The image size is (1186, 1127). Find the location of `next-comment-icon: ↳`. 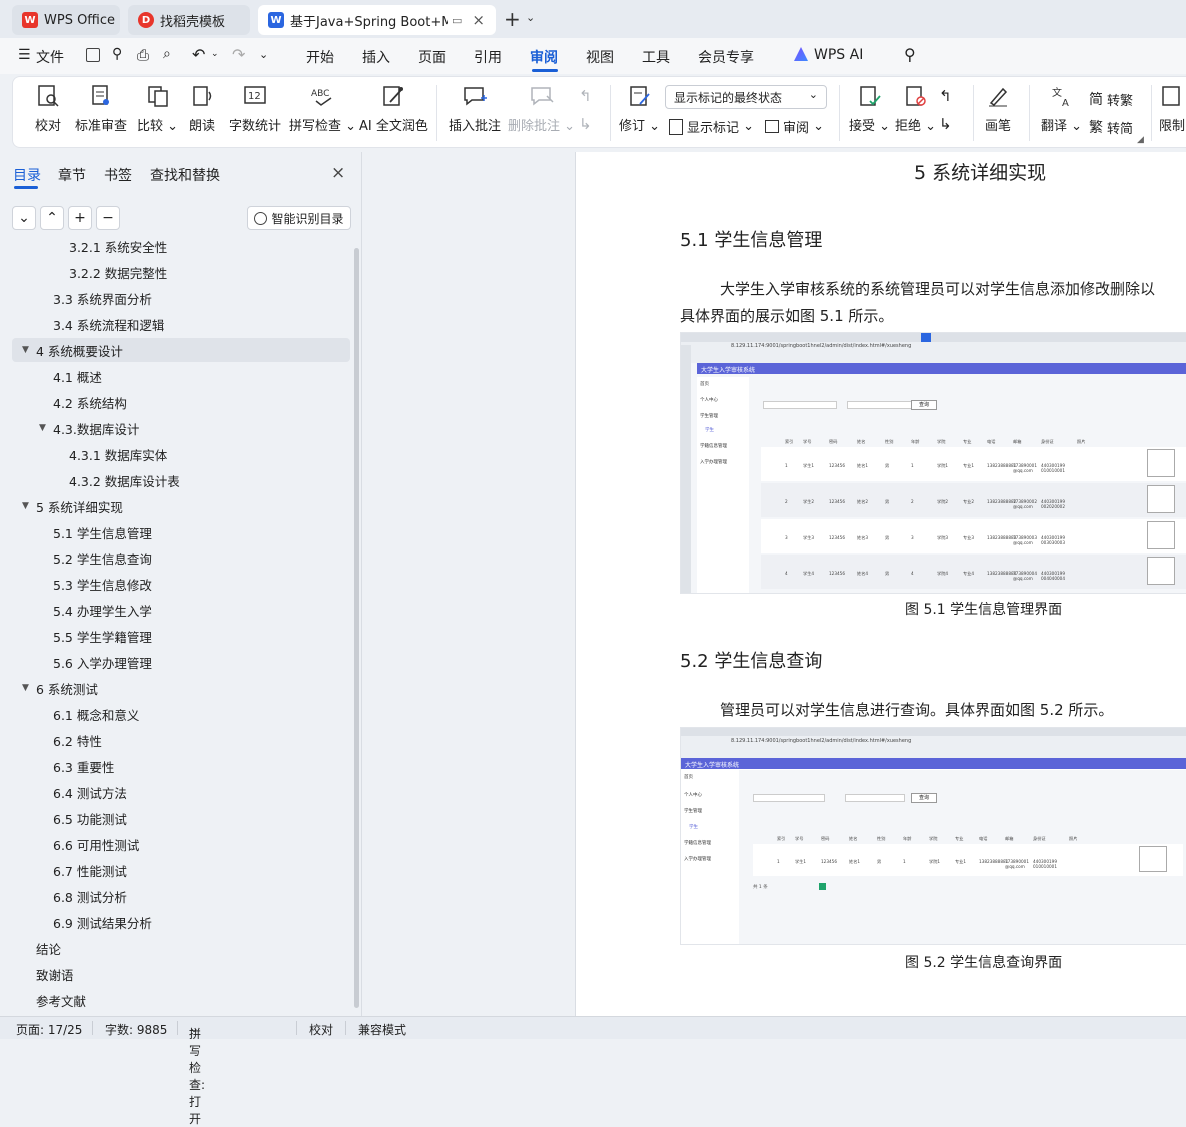

next-comment-icon: ↳ is located at coordinates (585, 124).